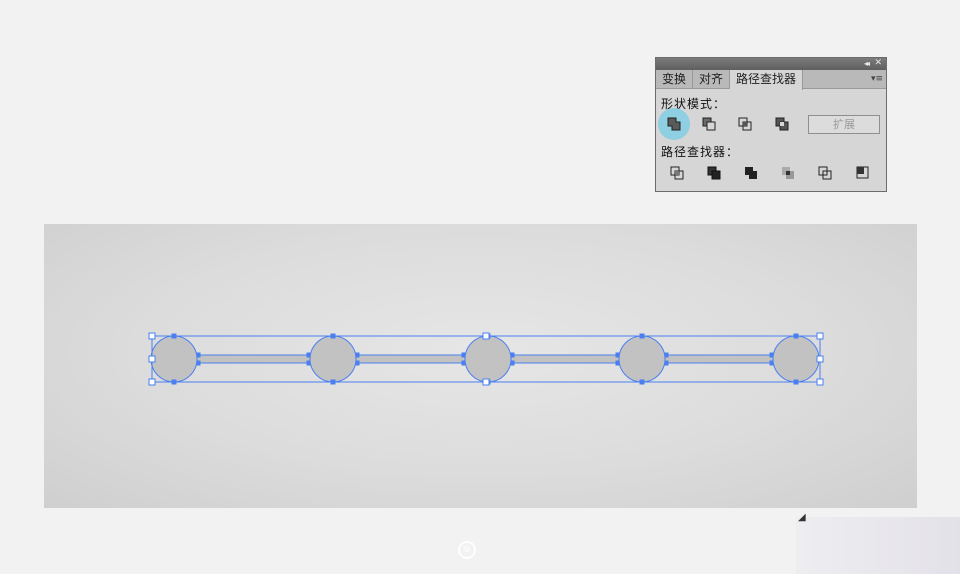 The image size is (960, 574). Describe the element at coordinates (878, 63) in the screenshot. I see `close-icon: ✕` at that location.